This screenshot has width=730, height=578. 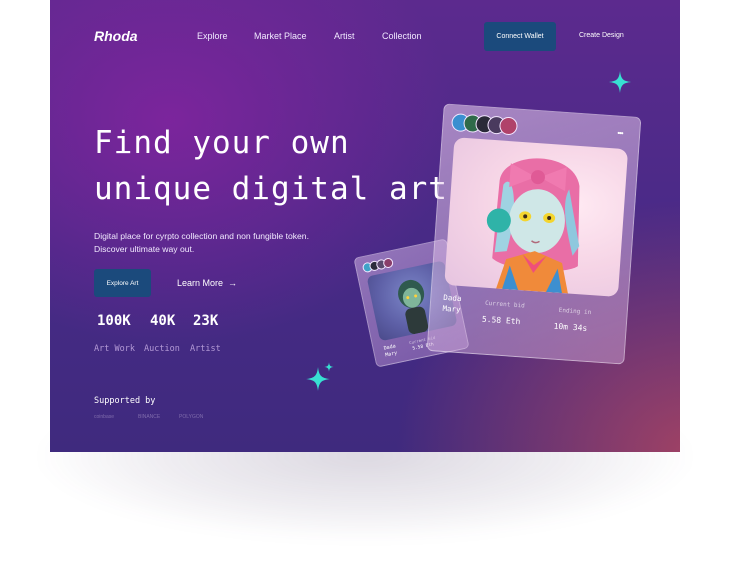 I want to click on featured-ending-label: Ending in, so click(x=575, y=311).